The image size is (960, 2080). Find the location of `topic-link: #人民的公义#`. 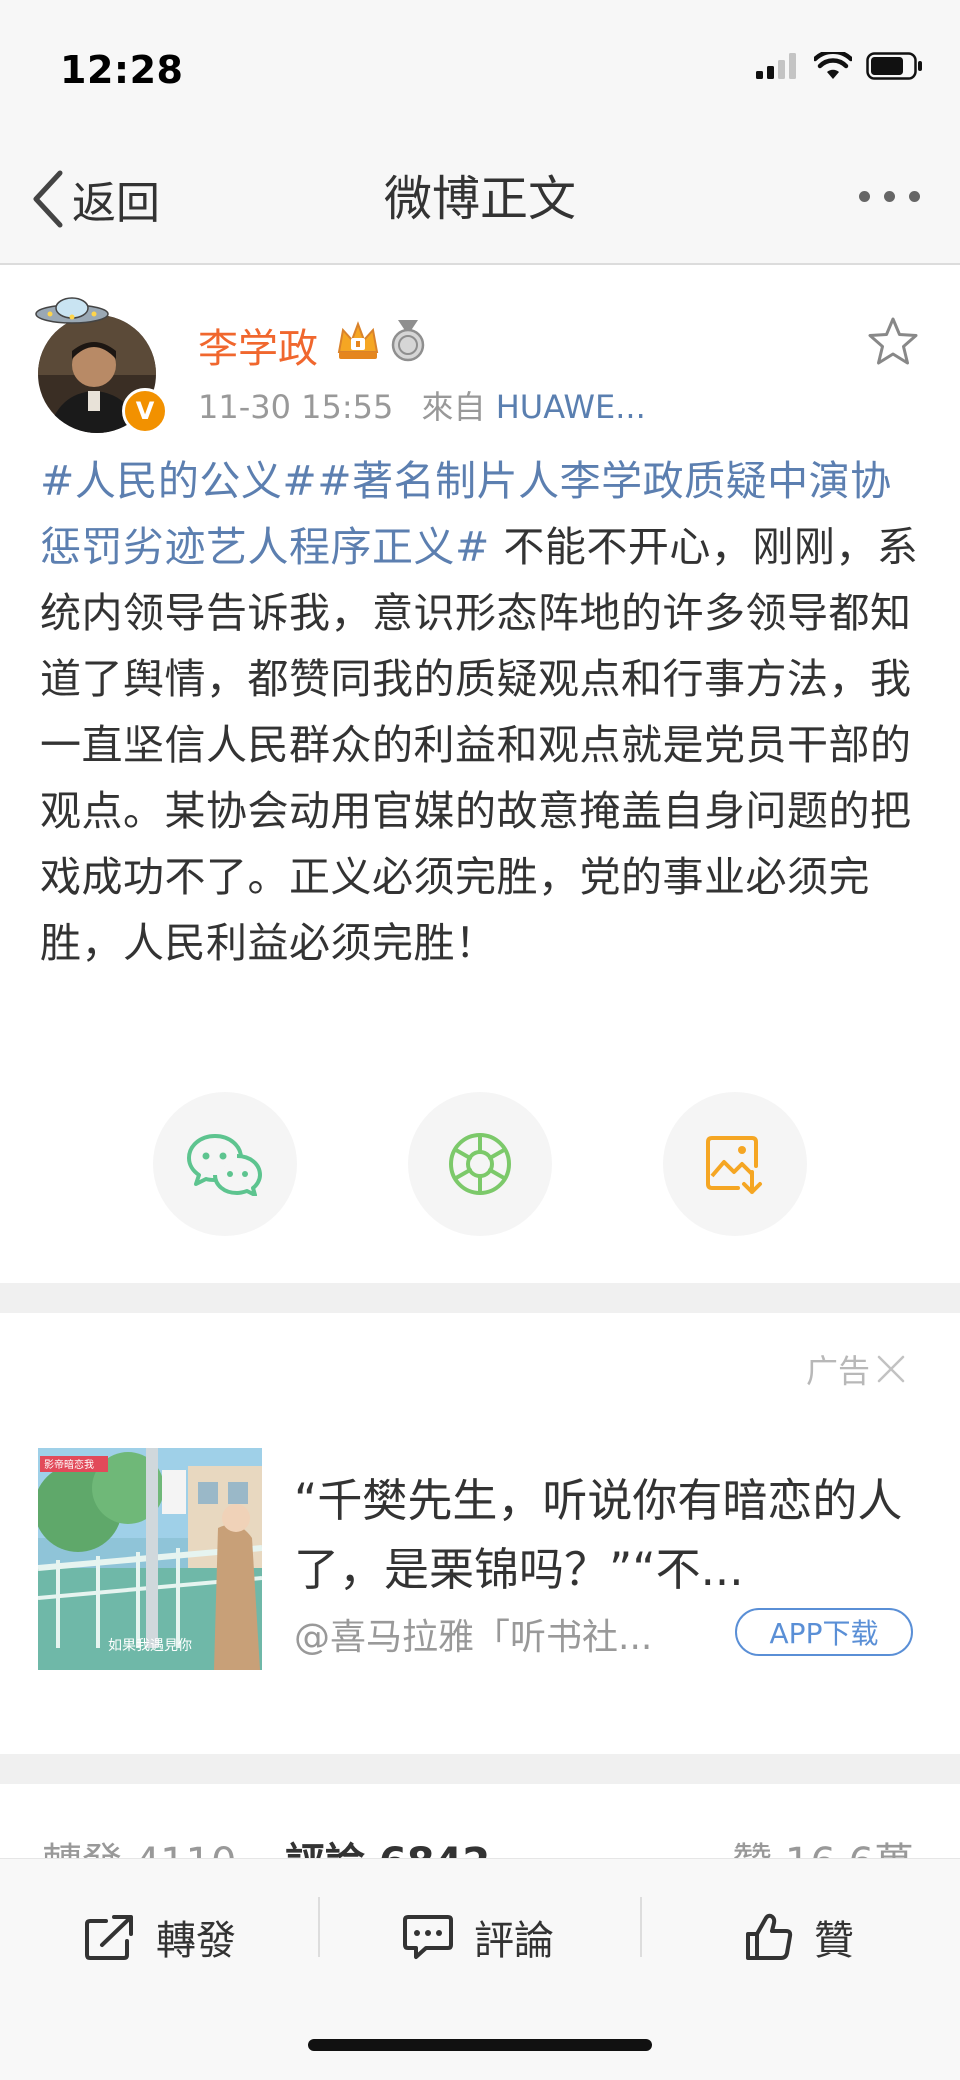

topic-link: #人民的公义# is located at coordinates (178, 481).